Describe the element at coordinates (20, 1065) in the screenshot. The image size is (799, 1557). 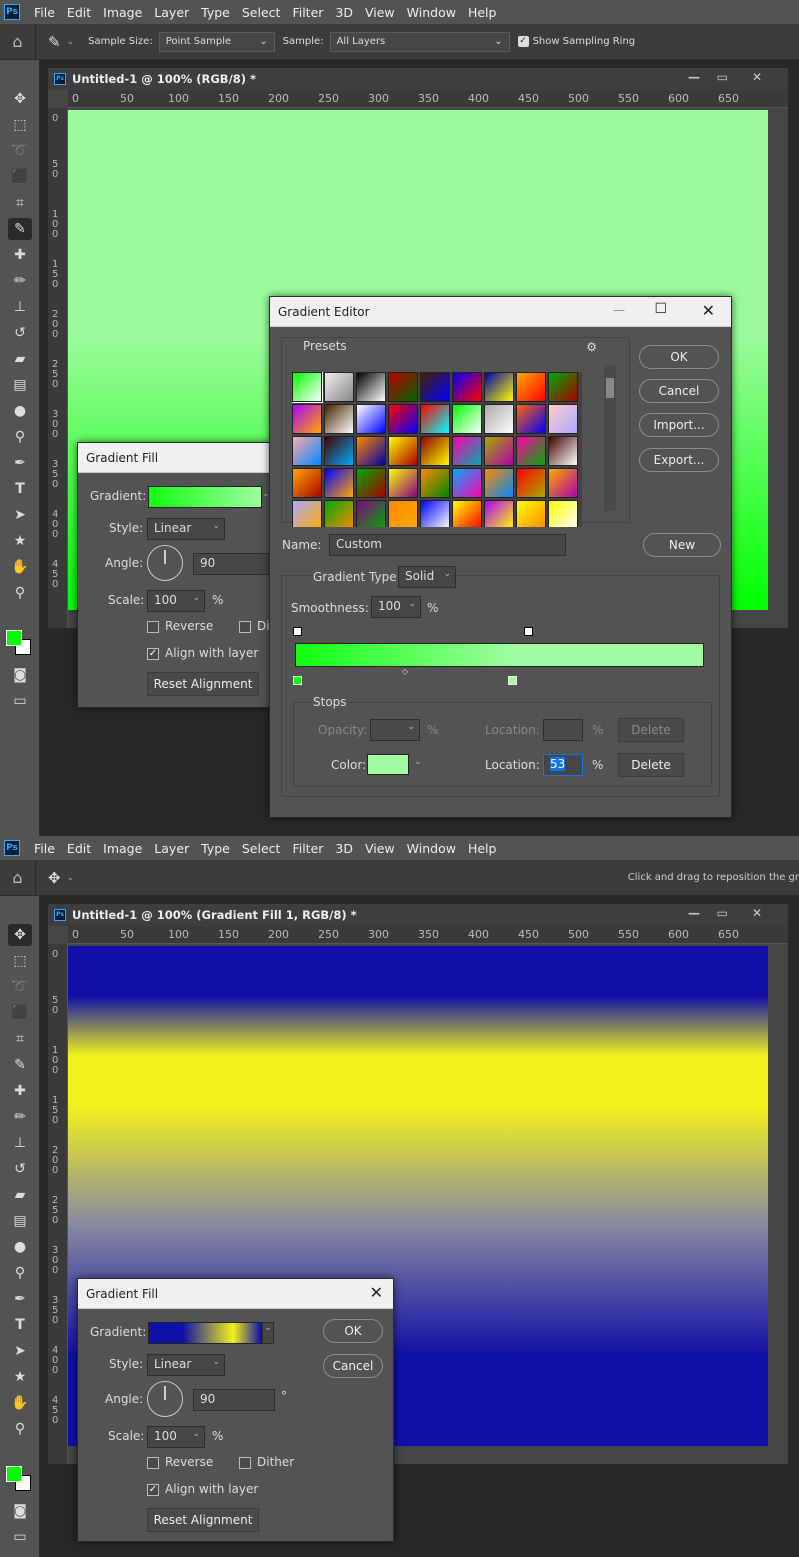
I see `eyedropper-tool-icon: ✎` at that location.